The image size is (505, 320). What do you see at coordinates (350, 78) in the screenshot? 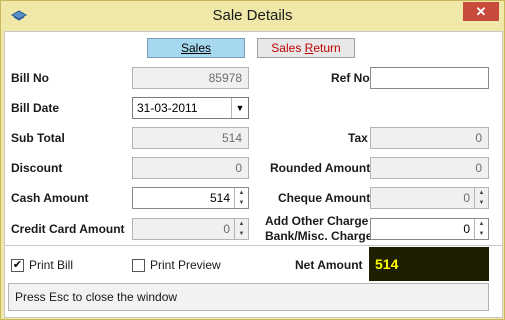
I see `ref-no-label: Ref No` at bounding box center [350, 78].